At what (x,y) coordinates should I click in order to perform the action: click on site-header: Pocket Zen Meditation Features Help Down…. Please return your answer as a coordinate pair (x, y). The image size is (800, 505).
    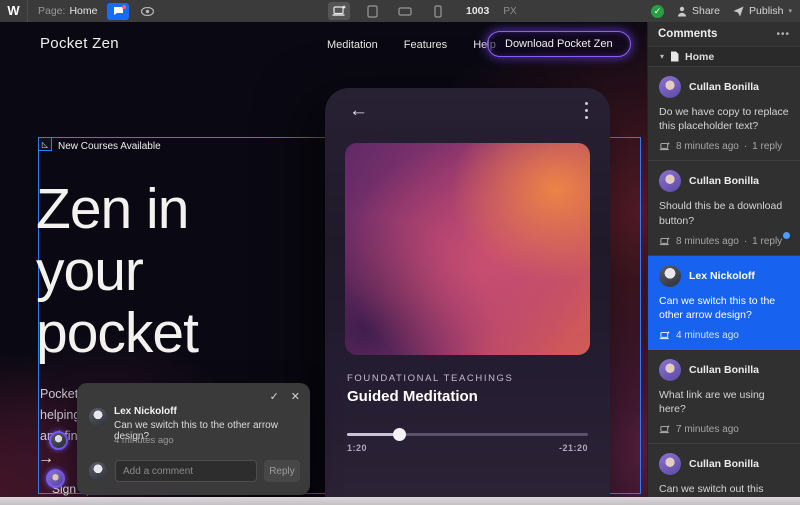
    Looking at the image, I should click on (323, 51).